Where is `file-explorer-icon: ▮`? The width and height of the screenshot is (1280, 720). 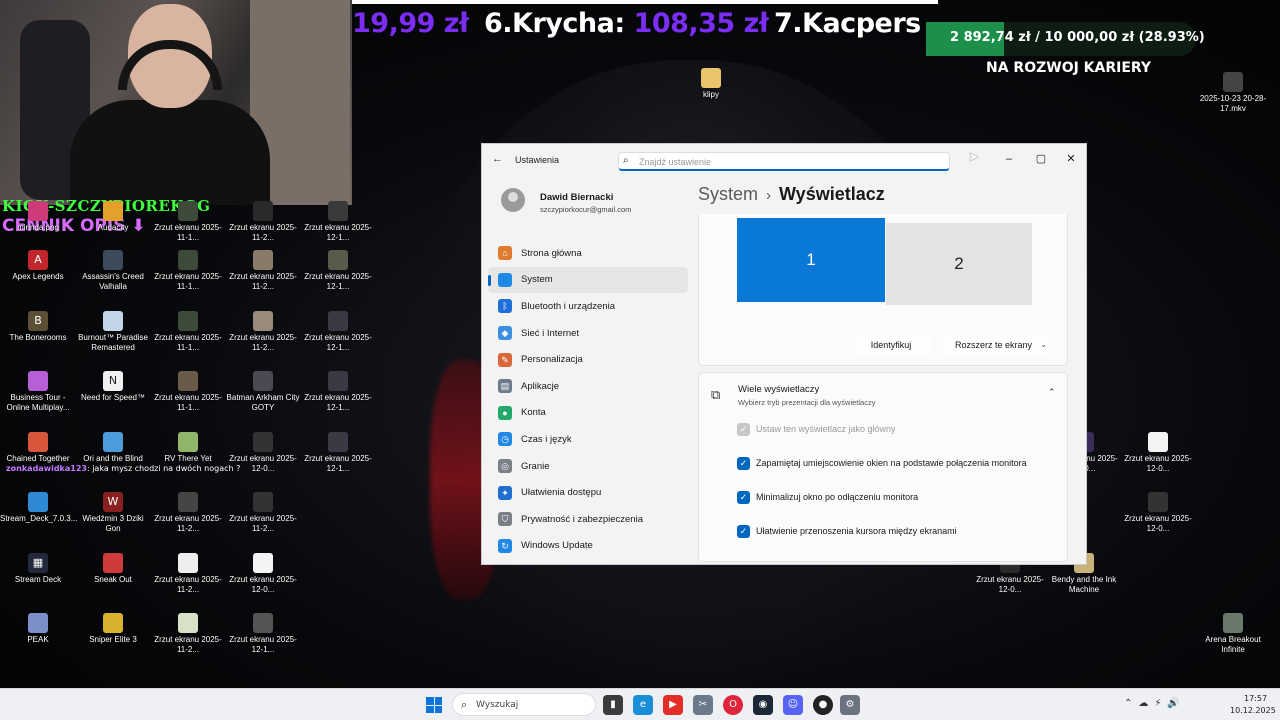 file-explorer-icon: ▮ is located at coordinates (613, 705).